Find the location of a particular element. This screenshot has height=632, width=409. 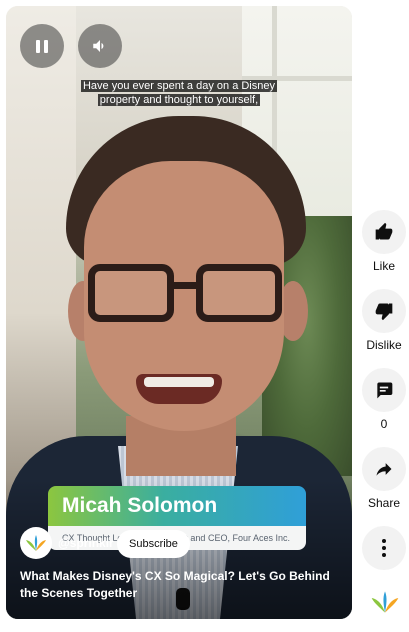

subscribe-button: Subscribe is located at coordinates (153, 544).